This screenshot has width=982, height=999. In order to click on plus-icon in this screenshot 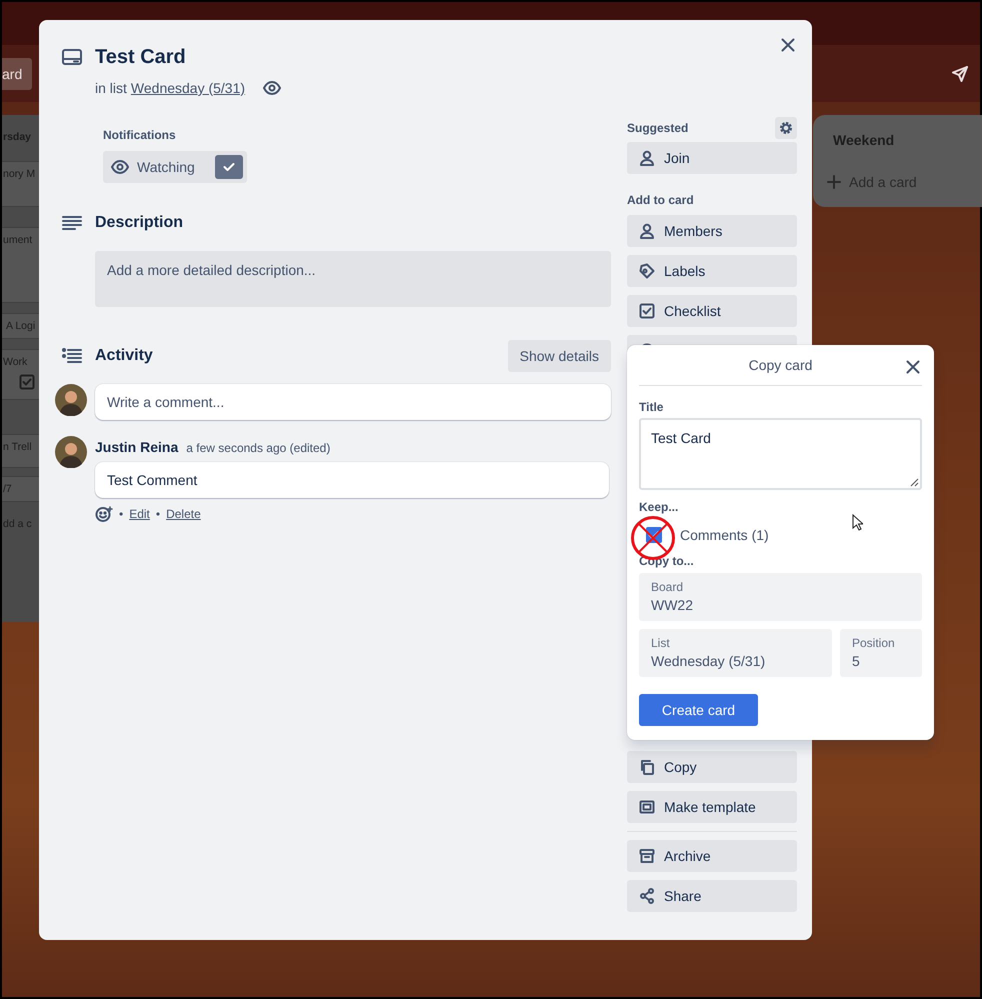, I will do `click(834, 182)`.